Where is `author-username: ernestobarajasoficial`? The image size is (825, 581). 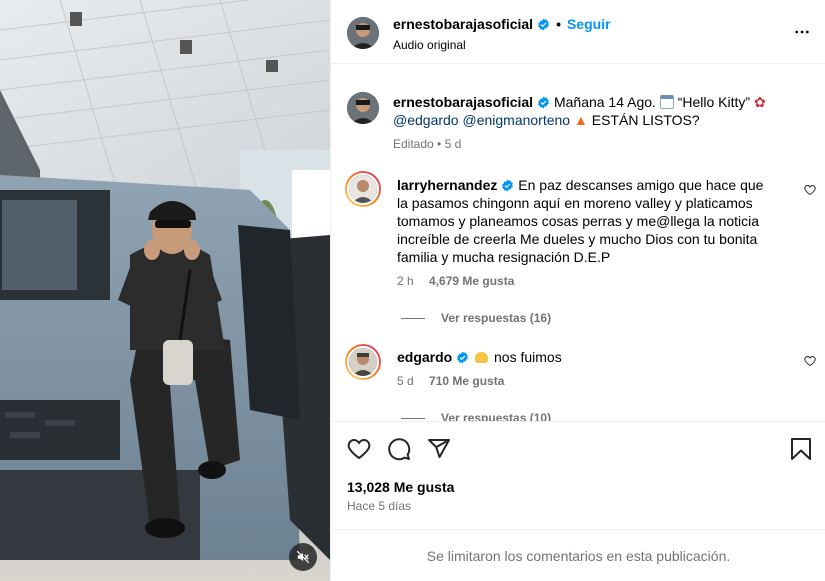
author-username: ernestobarajasoficial is located at coordinates (463, 24).